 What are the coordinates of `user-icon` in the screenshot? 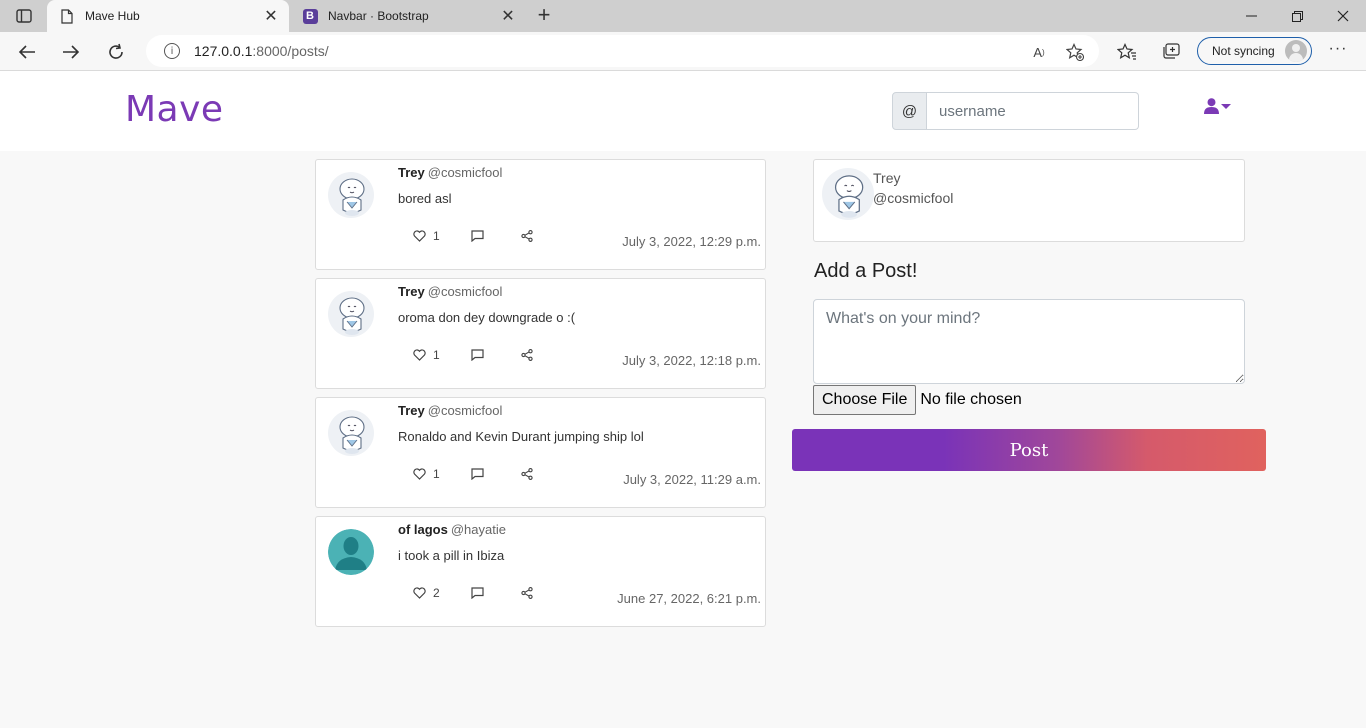 It's located at (1211, 106).